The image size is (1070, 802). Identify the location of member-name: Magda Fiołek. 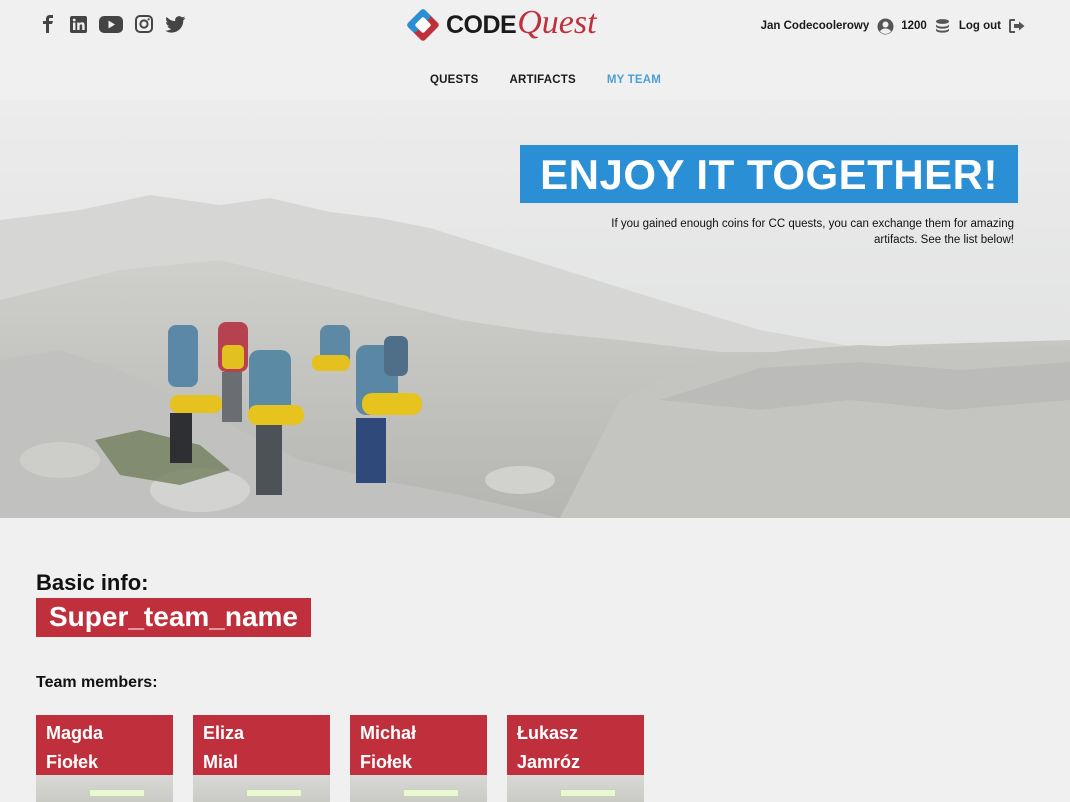
(74, 748).